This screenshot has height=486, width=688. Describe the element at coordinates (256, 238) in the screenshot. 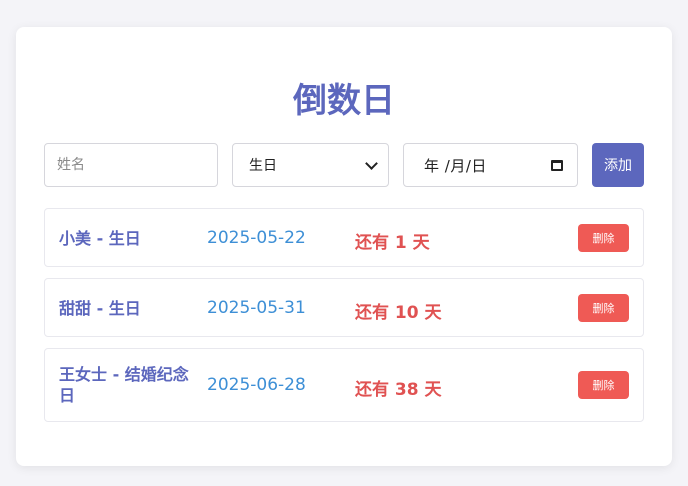

I see `event-date: 2025-05-22` at that location.